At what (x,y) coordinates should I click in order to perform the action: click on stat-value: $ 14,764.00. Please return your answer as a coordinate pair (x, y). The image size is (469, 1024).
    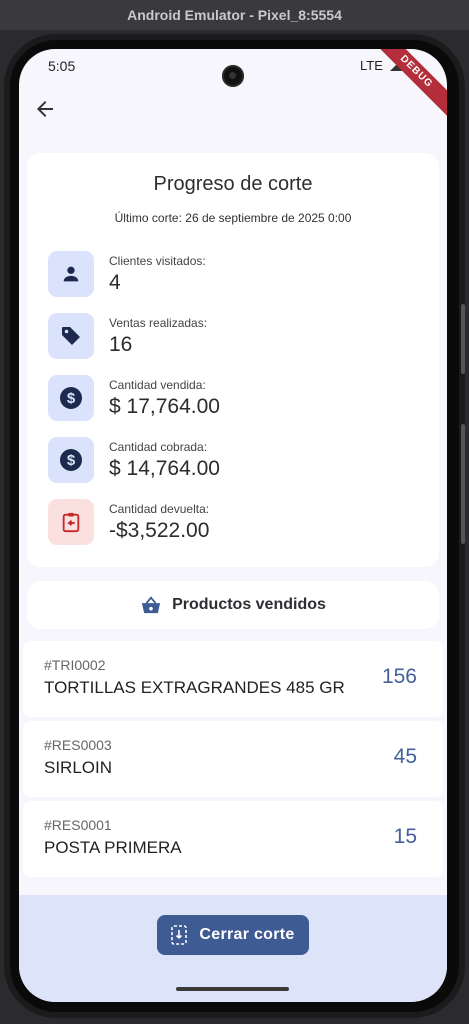
    Looking at the image, I should click on (164, 468).